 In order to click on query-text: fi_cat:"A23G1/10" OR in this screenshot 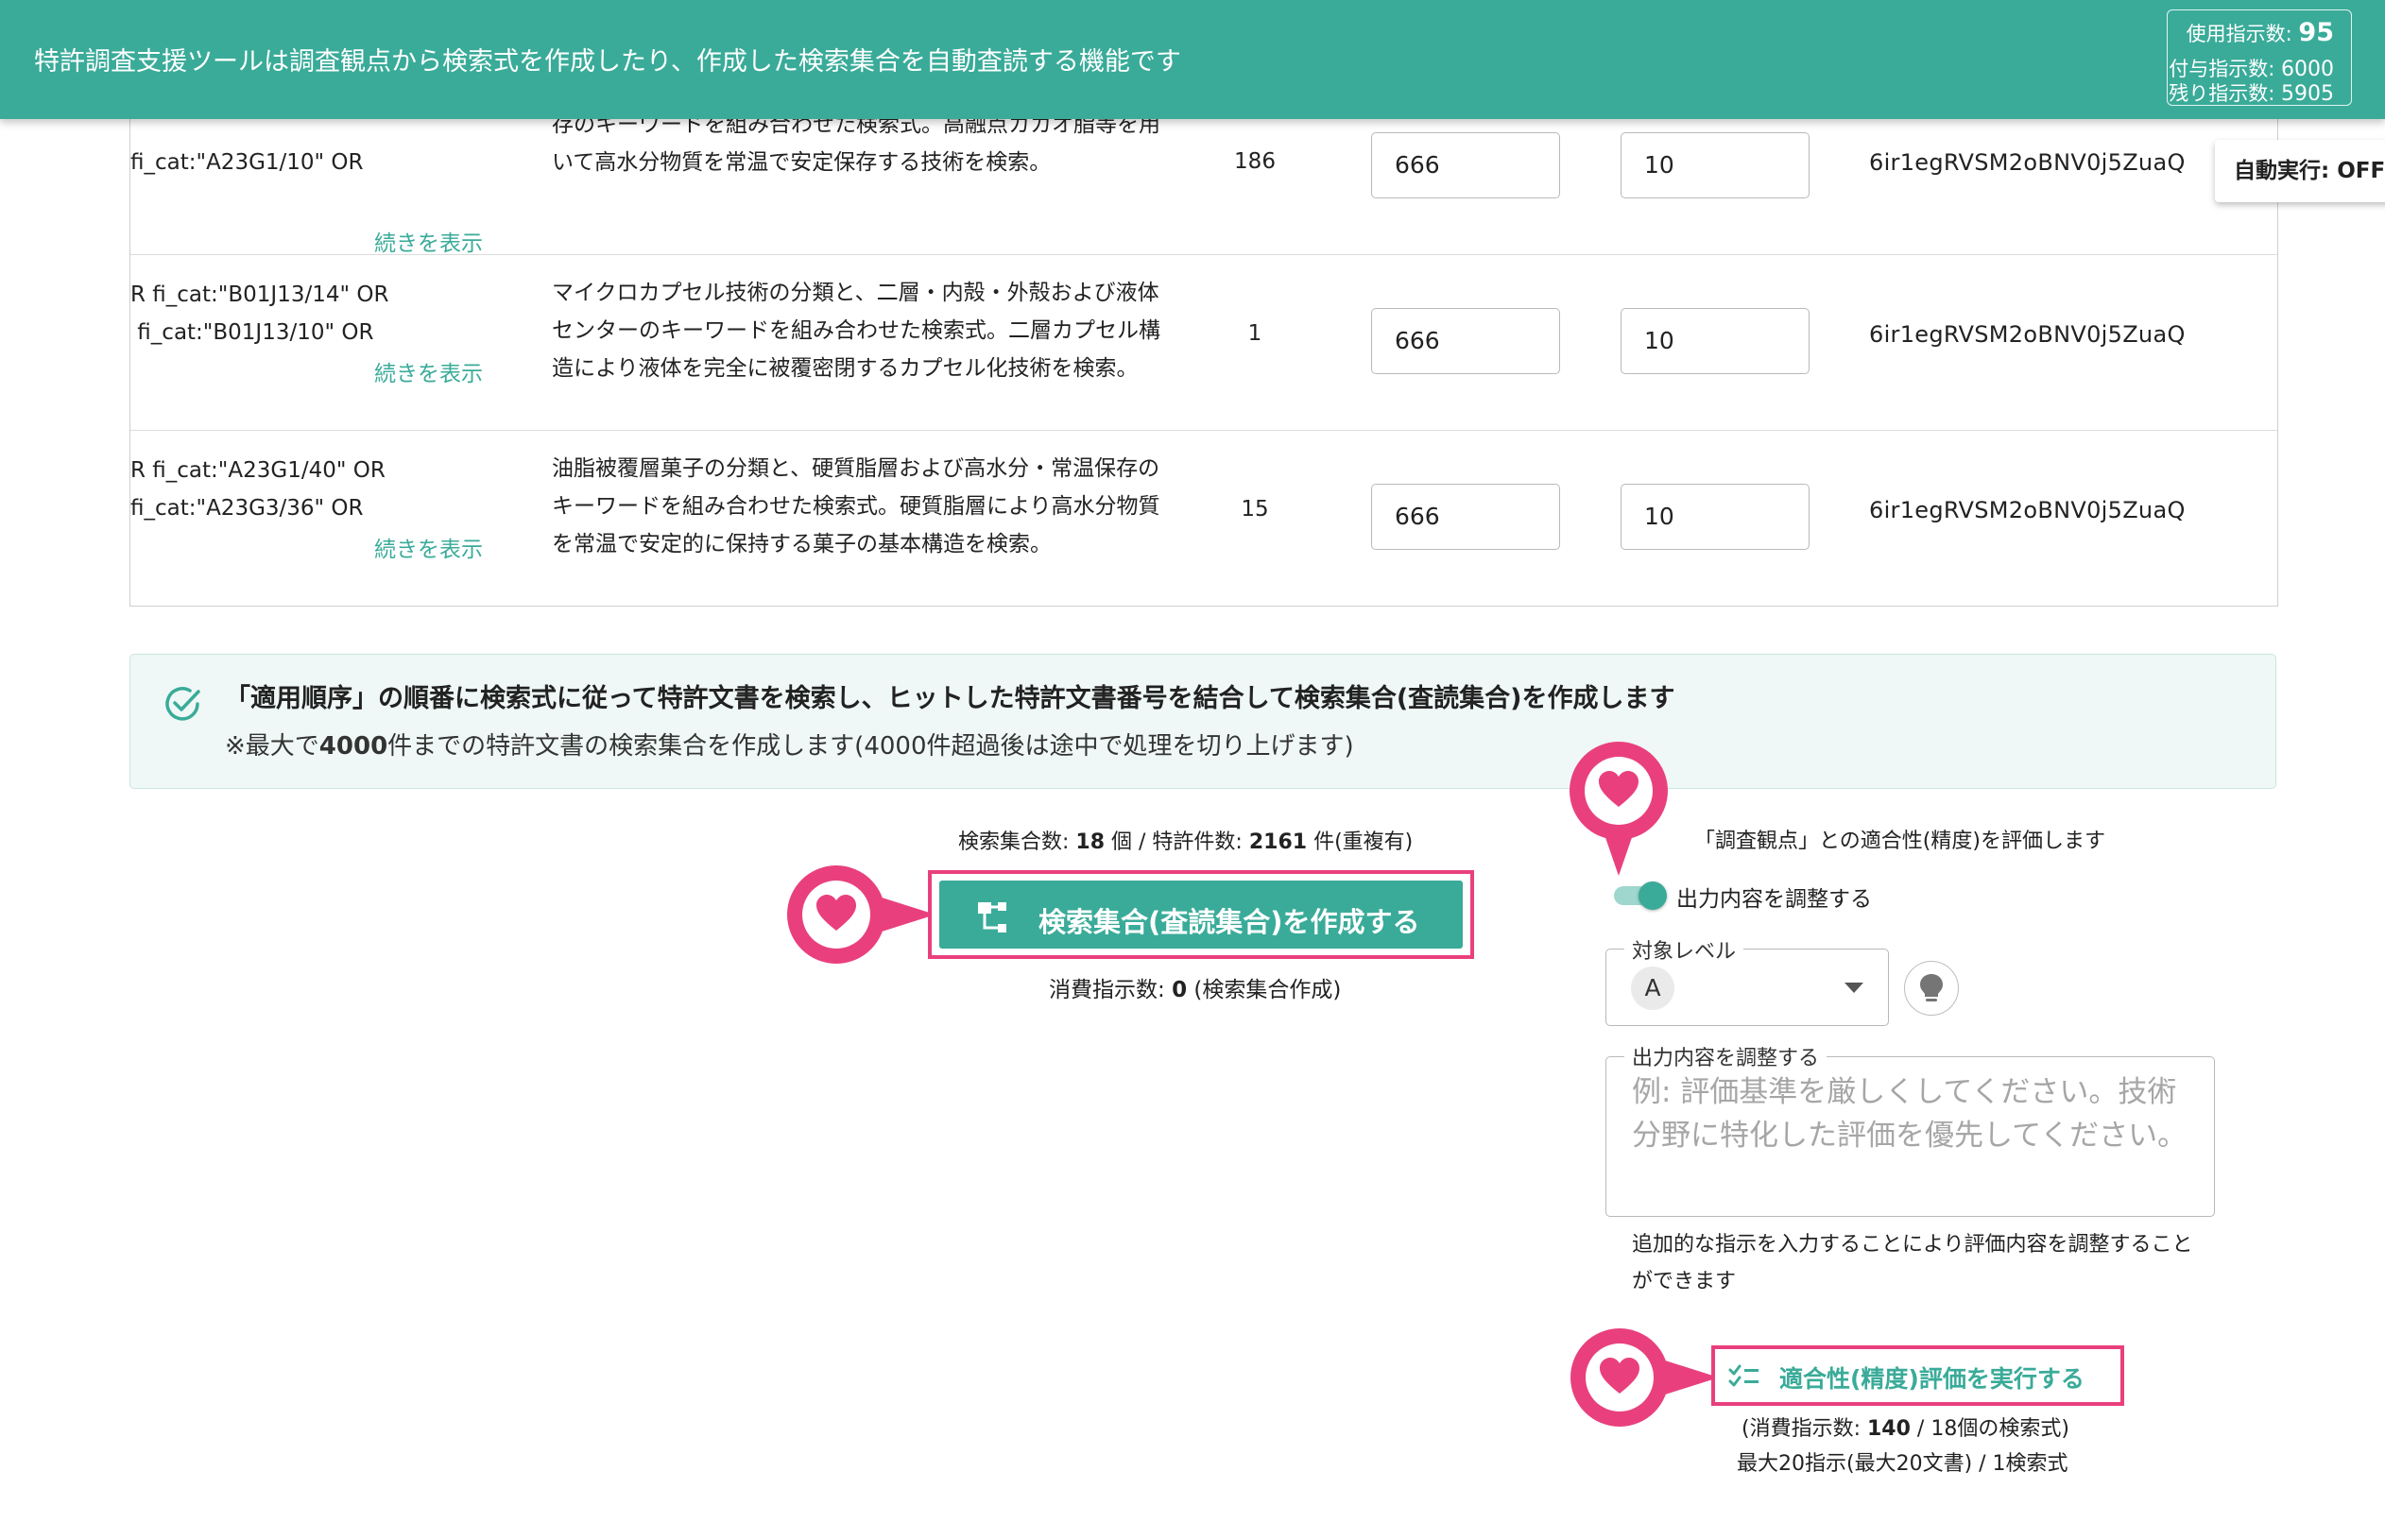, I will do `click(247, 162)`.